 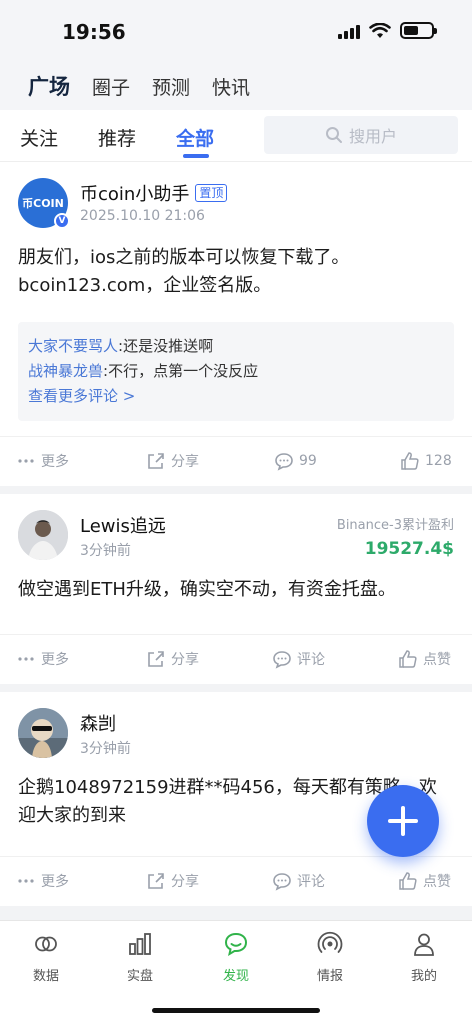 I want to click on battery-icon, so click(x=418, y=30).